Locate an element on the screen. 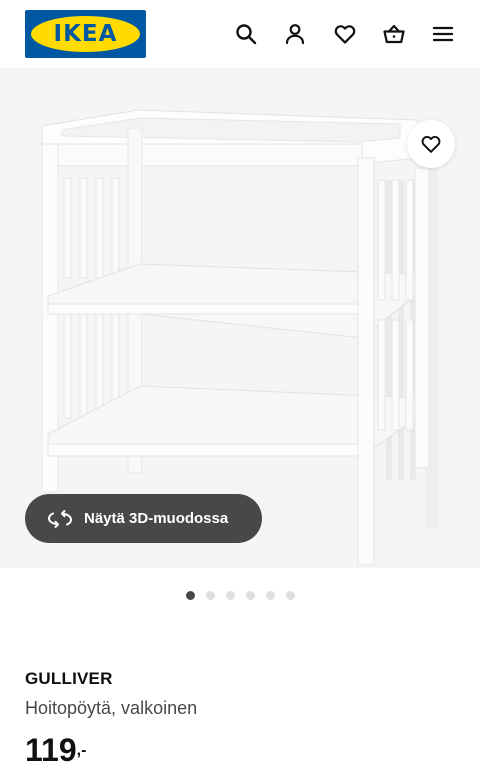  product-price: 119 ,- is located at coordinates (55, 750).